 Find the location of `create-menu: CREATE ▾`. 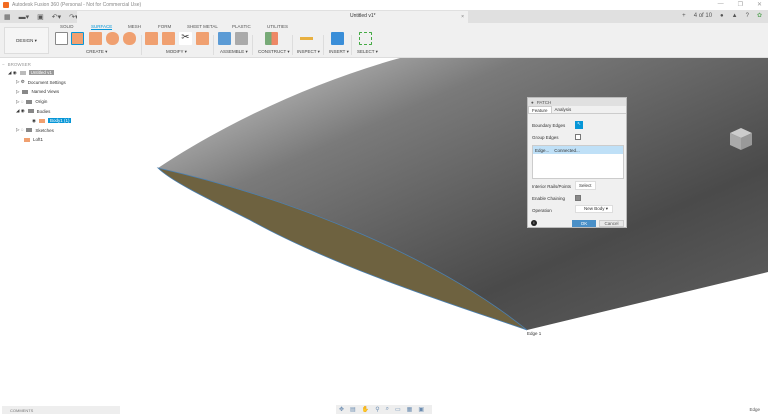

create-menu: CREATE ▾ is located at coordinates (96, 52).